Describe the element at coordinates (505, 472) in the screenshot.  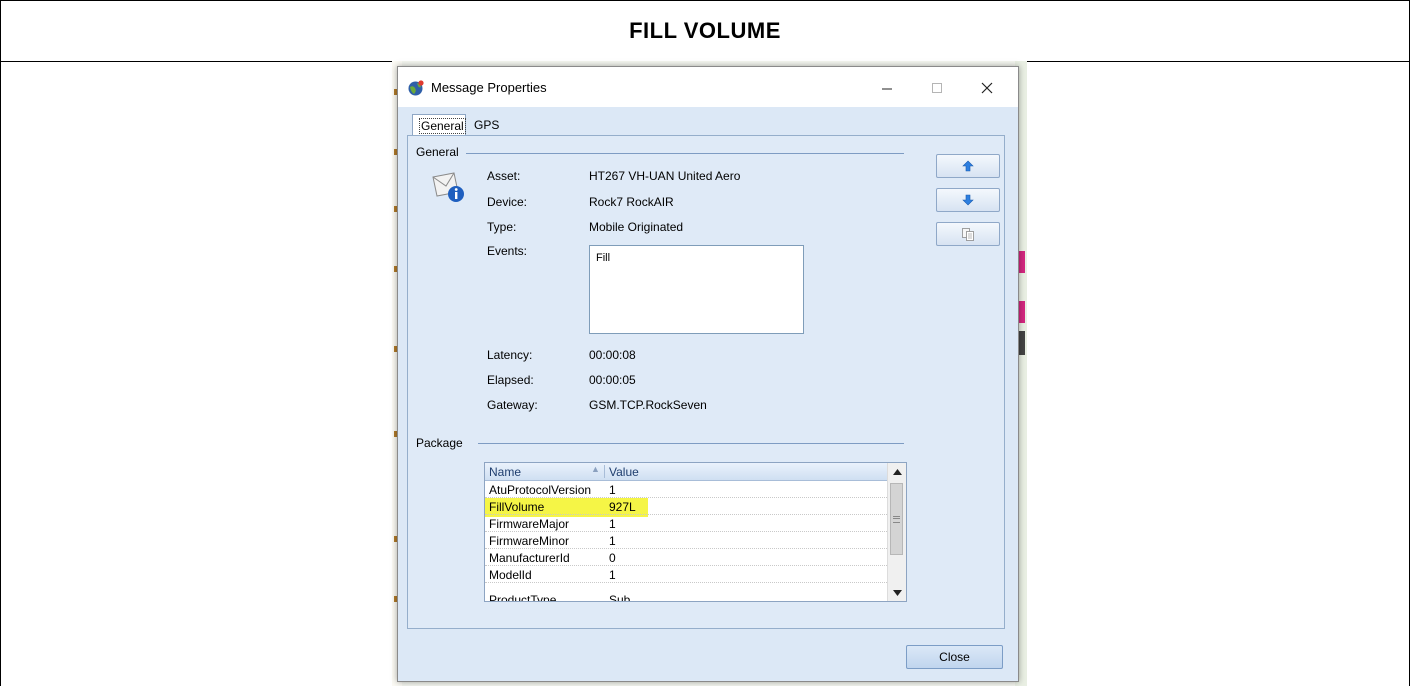
I see `column-header-name: Name` at that location.